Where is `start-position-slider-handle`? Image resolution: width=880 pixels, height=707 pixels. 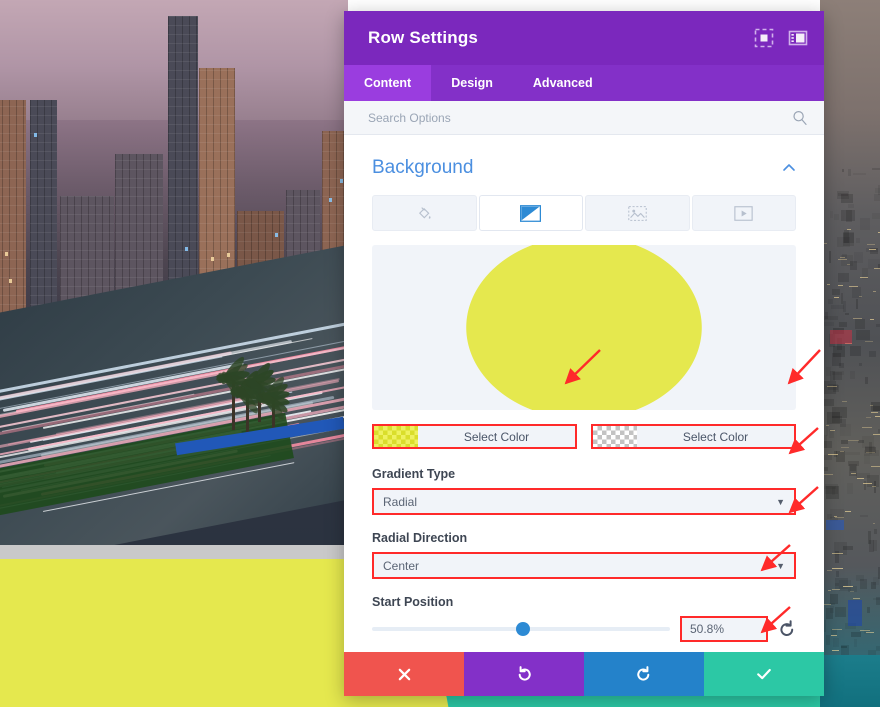
start-position-slider-handle is located at coordinates (523, 629).